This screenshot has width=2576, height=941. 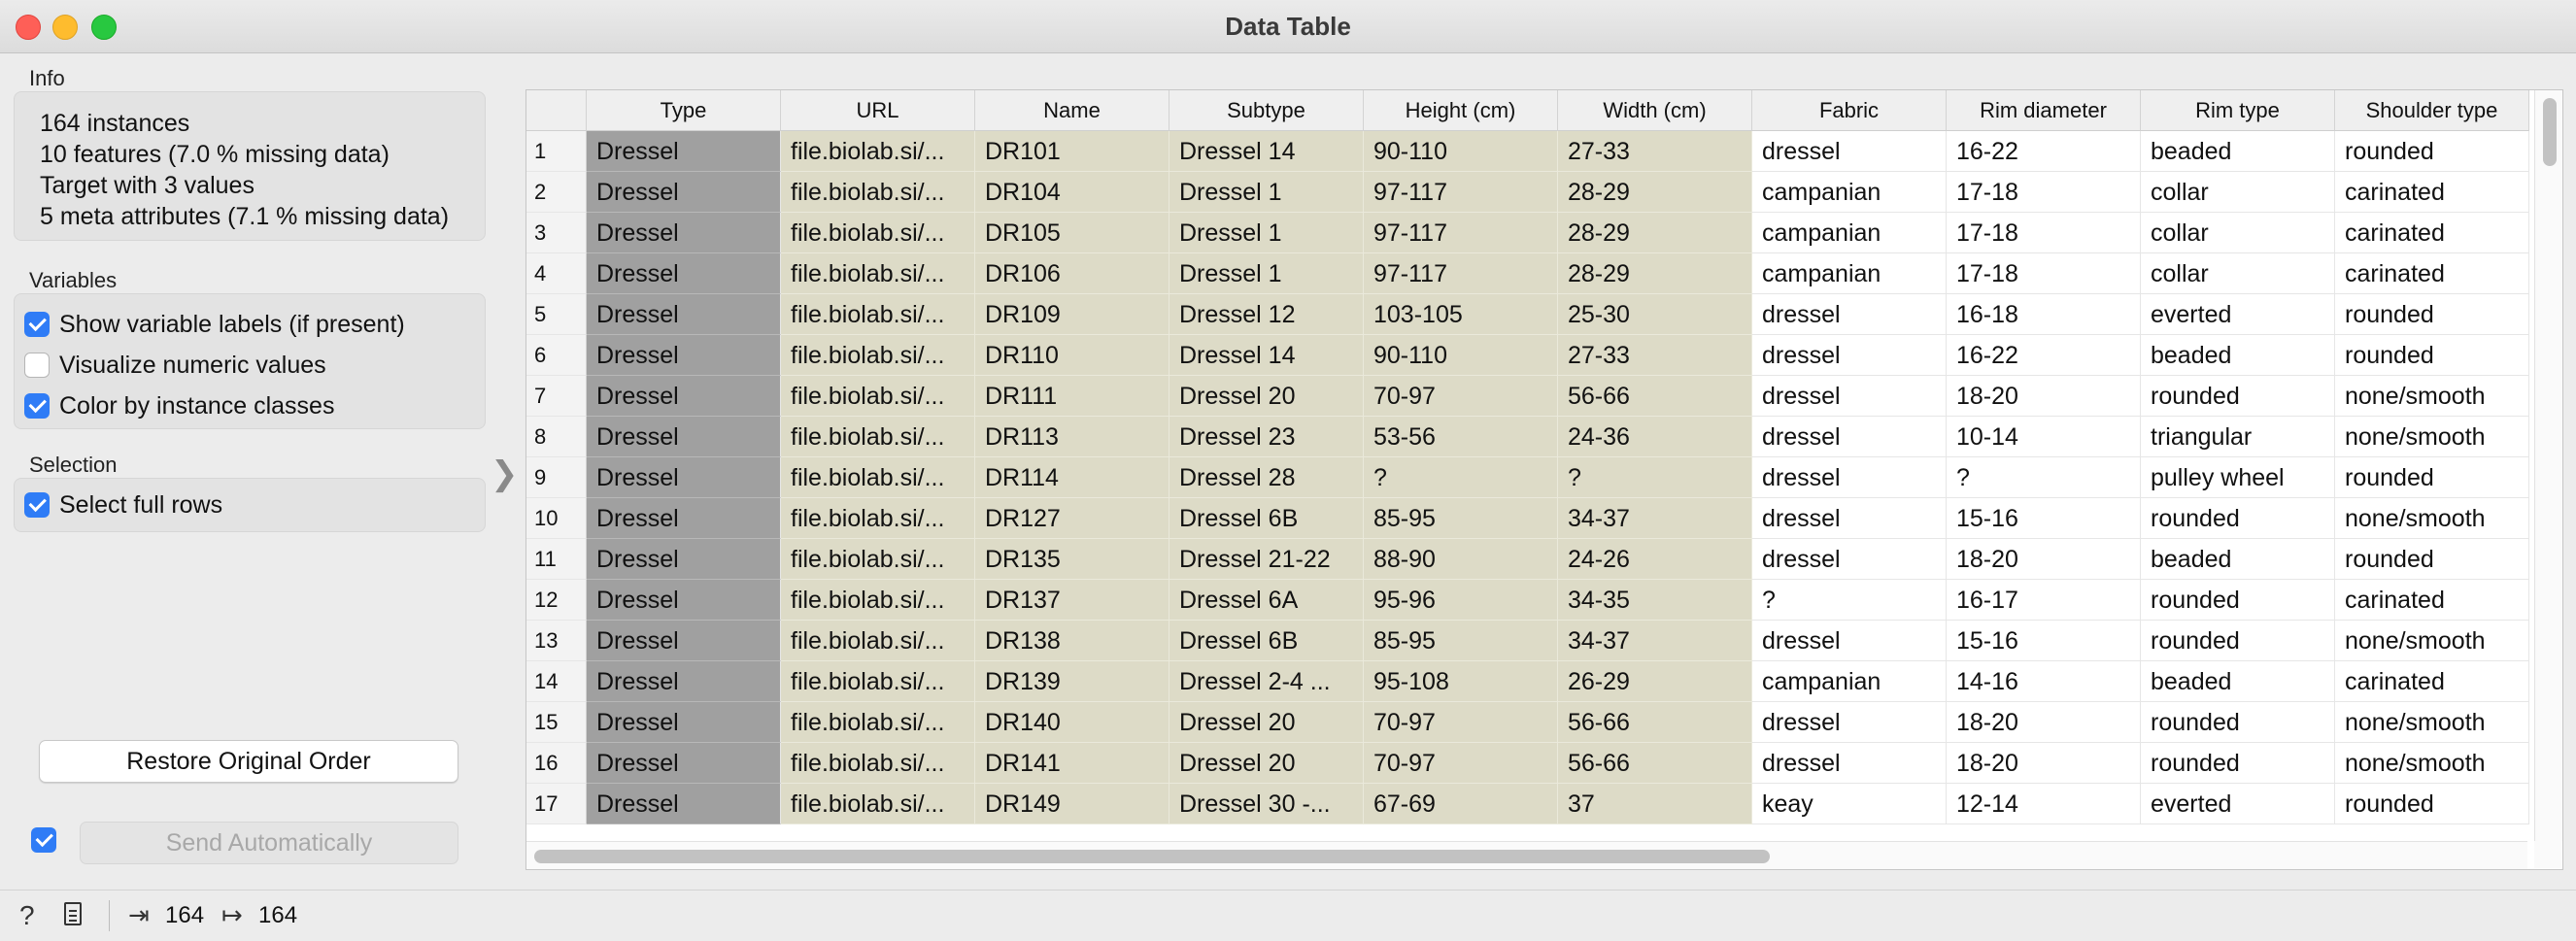 I want to click on cell-row-index: 5, so click(x=556, y=314).